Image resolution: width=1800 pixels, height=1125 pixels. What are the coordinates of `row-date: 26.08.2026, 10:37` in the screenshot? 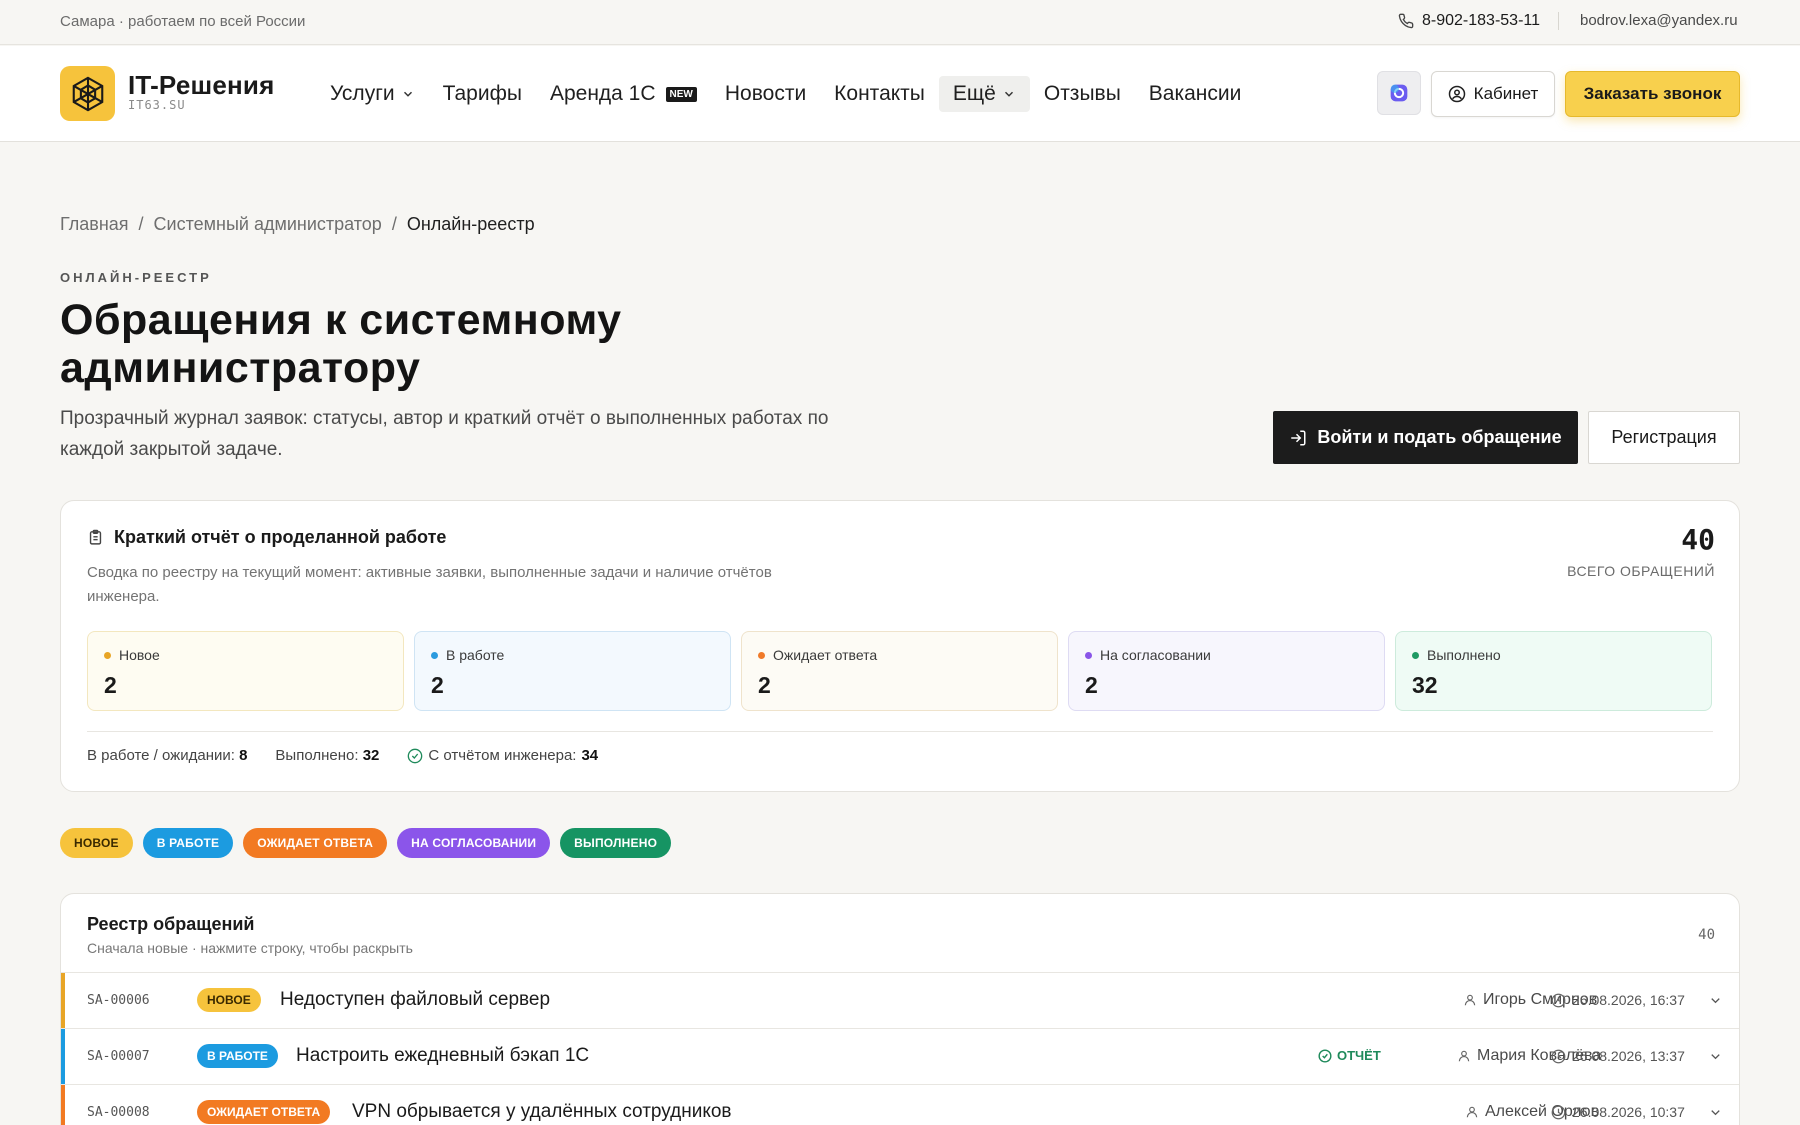 It's located at (1618, 1112).